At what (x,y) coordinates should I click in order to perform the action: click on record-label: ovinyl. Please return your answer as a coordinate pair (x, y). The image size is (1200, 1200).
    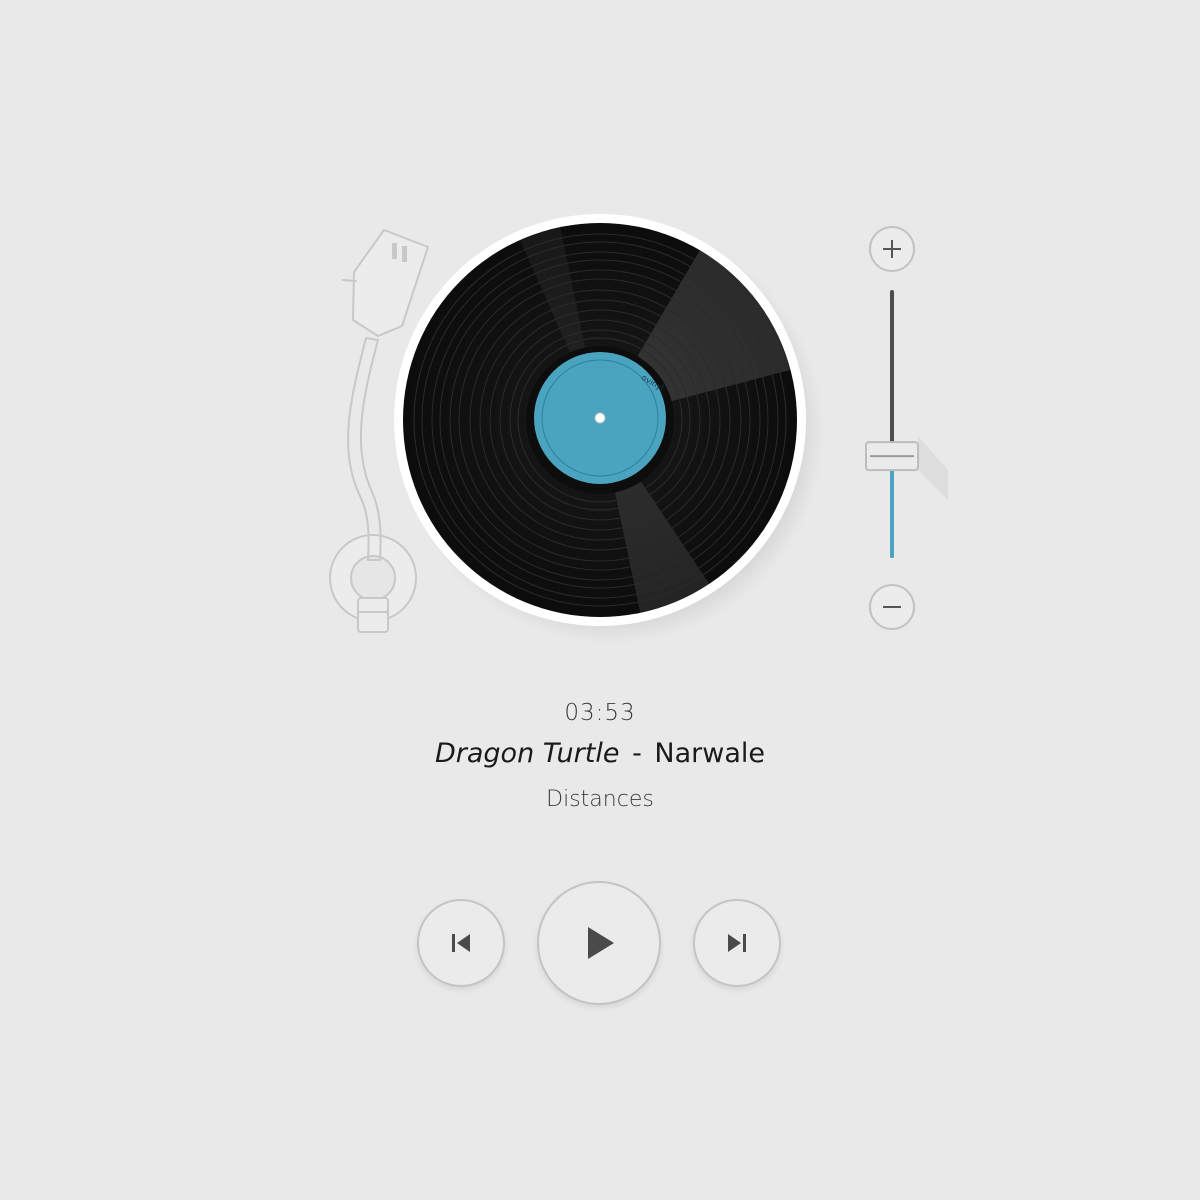
    Looking at the image, I should click on (600, 418).